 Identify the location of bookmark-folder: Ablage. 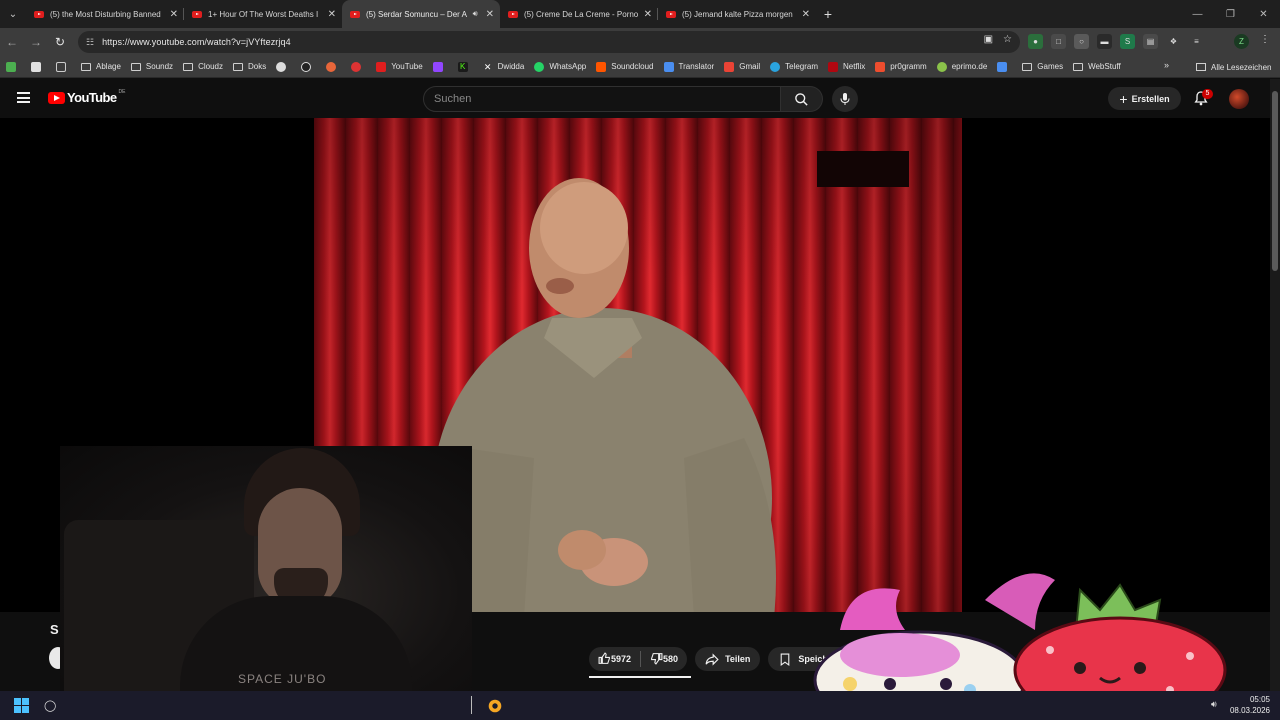
(101, 66).